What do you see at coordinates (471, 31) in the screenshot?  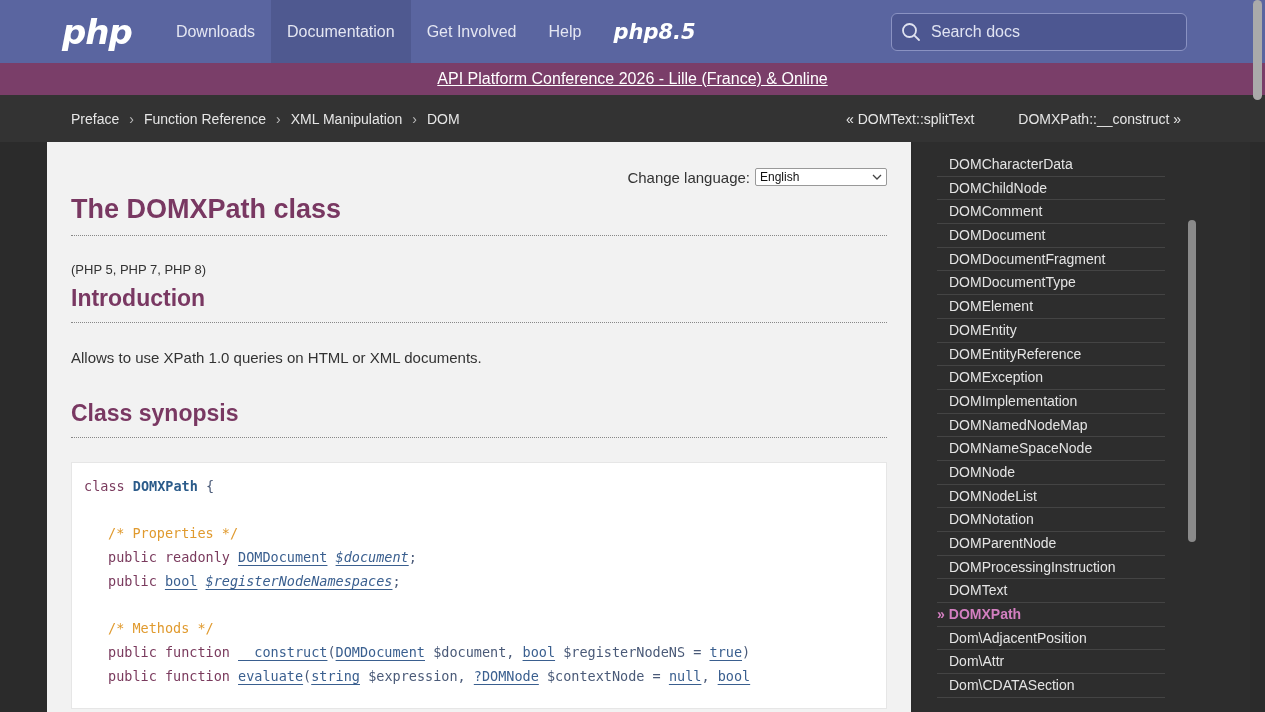 I see `nav-link: Get Involved` at bounding box center [471, 31].